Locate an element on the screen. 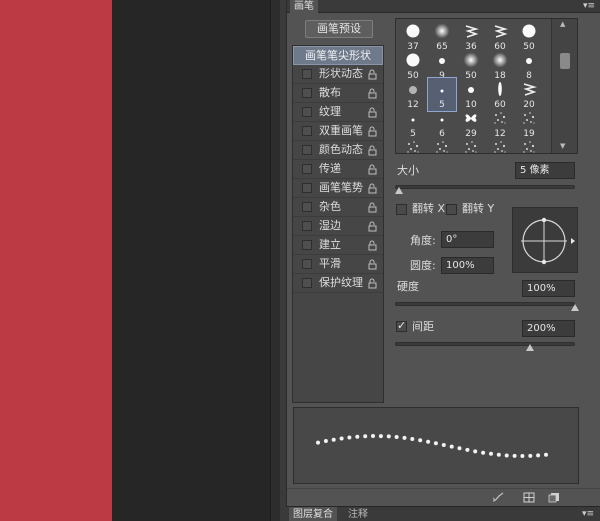 The height and width of the screenshot is (521, 600). brush-option-row: 湿边 is located at coordinates (338, 226).